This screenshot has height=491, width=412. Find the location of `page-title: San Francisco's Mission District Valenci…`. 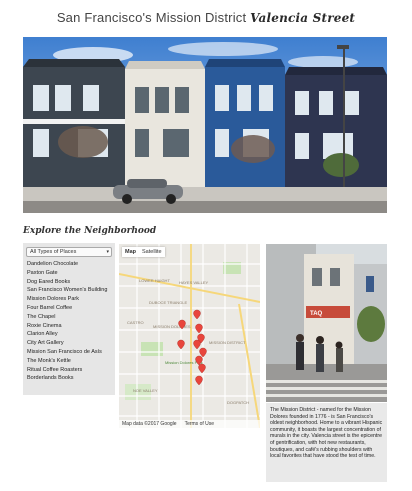

page-title: San Francisco's Mission District Valenci… is located at coordinates (206, 17).